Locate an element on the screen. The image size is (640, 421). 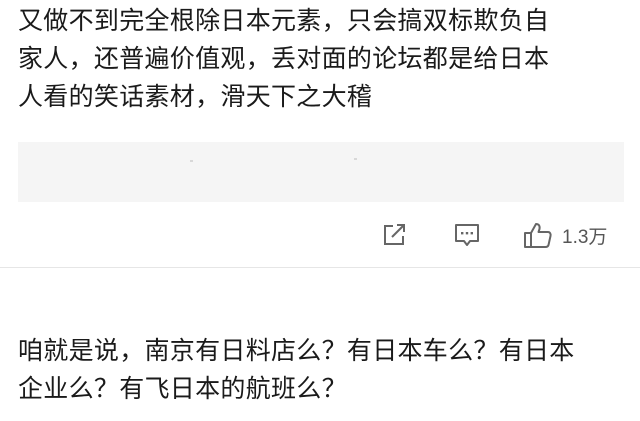
quoted-content-box is located at coordinates (321, 172).